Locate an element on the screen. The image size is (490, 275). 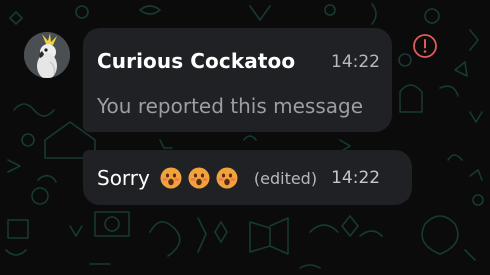
alert-circle-icon is located at coordinates (425, 46).